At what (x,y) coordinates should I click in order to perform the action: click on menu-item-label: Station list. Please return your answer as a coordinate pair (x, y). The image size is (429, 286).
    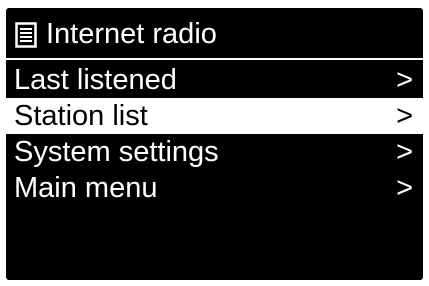
    Looking at the image, I should click on (81, 116).